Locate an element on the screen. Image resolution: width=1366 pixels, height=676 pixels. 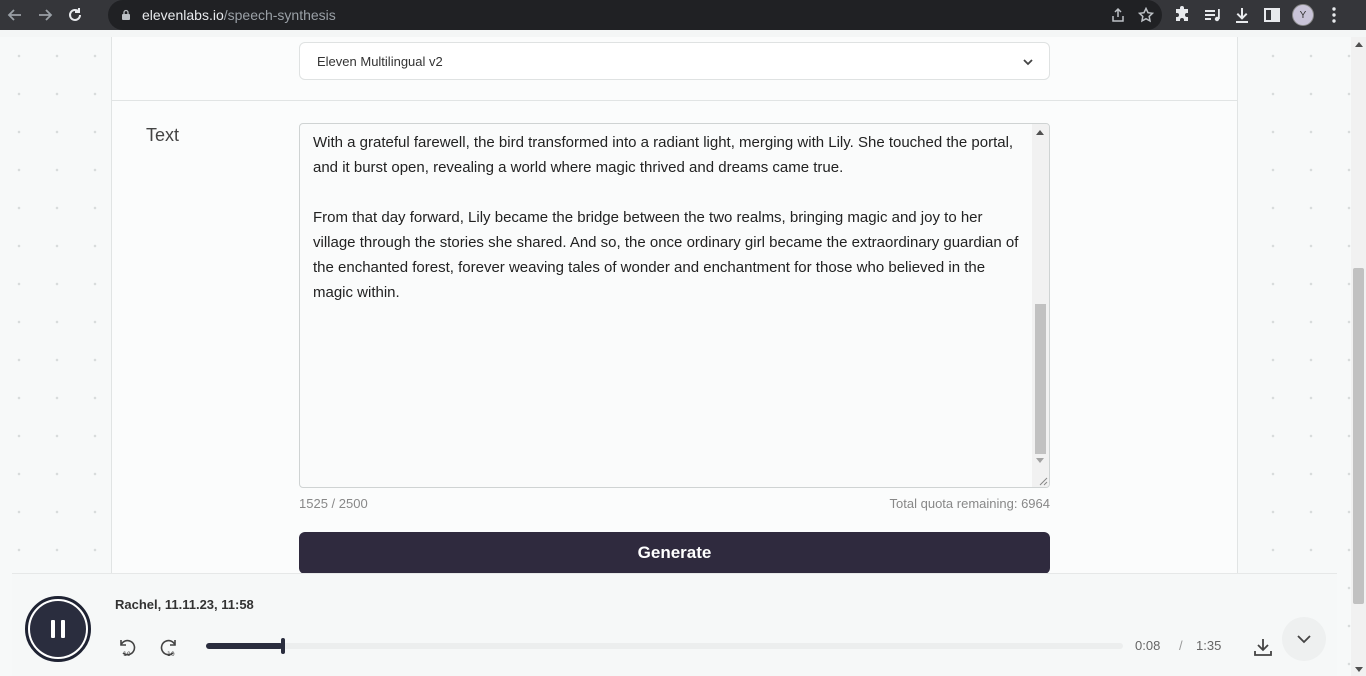
character-count: 1525 / 2500 is located at coordinates (333, 503).